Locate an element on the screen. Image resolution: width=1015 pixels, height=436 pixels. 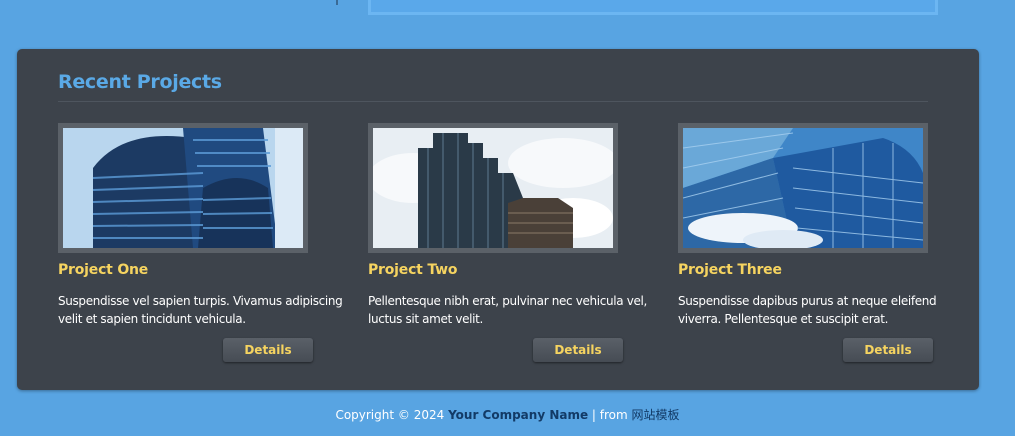
project-title: Project Three is located at coordinates (730, 270).